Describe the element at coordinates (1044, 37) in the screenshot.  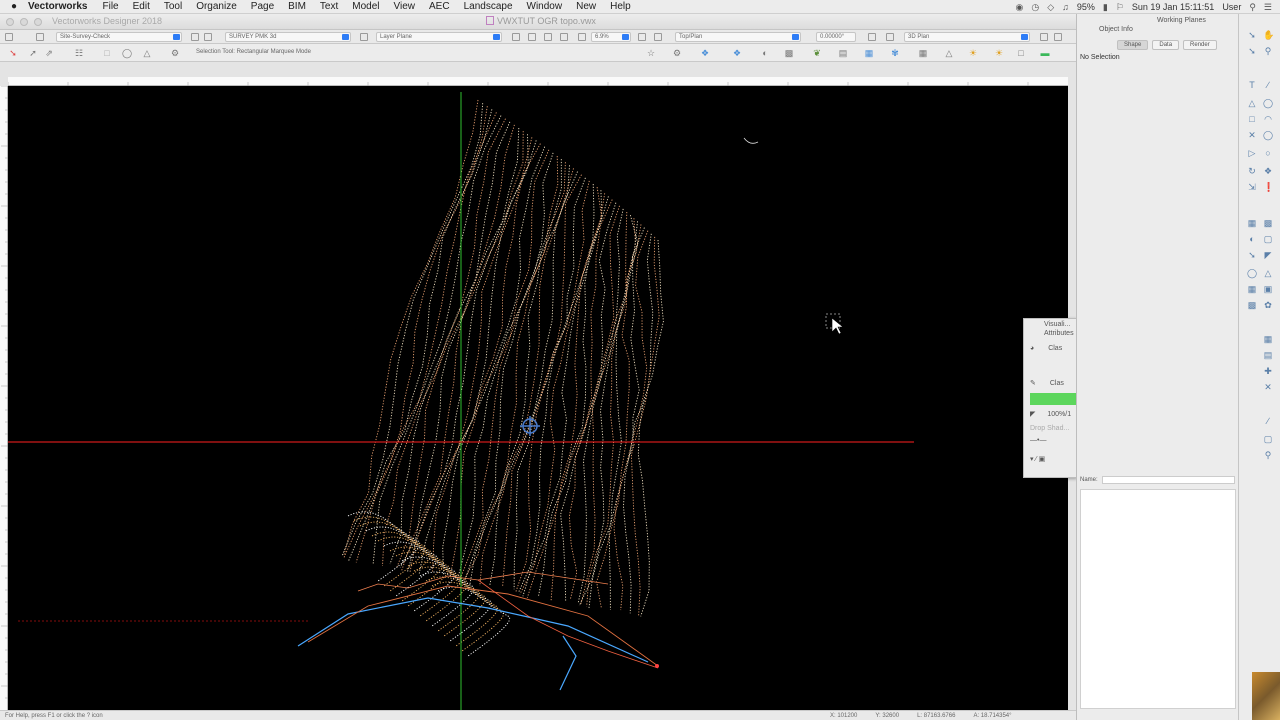
I see `saved-views-icon` at that location.